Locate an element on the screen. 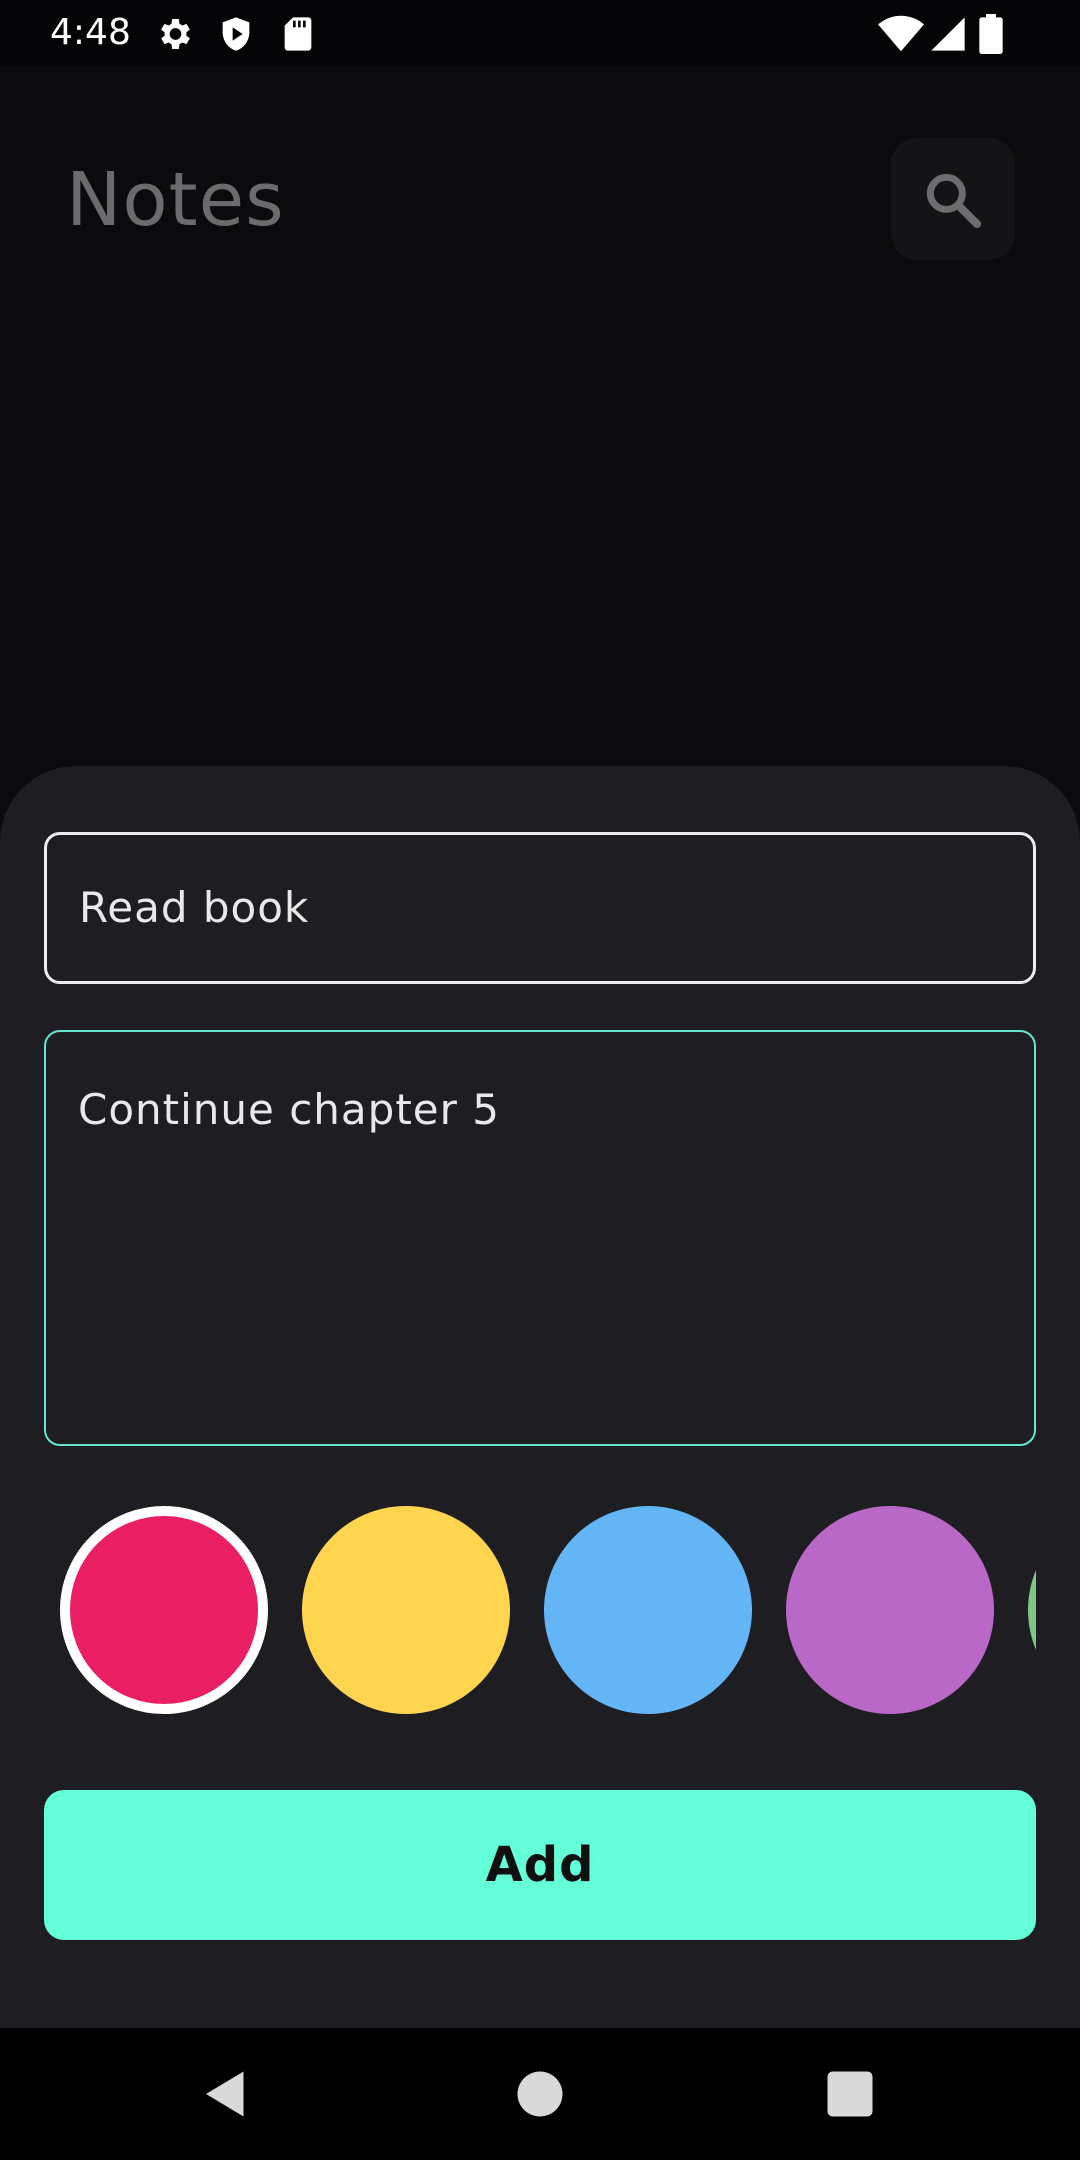 The image size is (1080, 2160). status-time: 4:48 is located at coordinates (90, 32).